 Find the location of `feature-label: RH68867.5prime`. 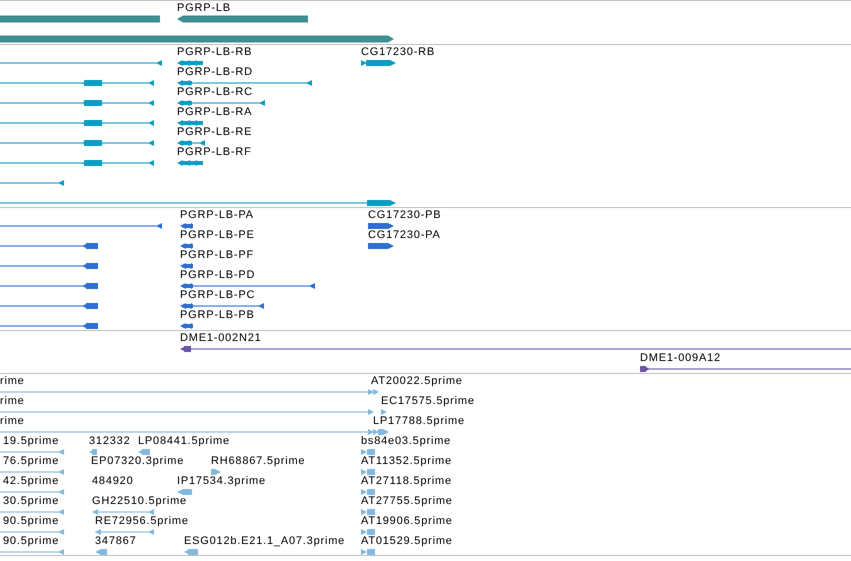

feature-label: RH68867.5prime is located at coordinates (258, 461).